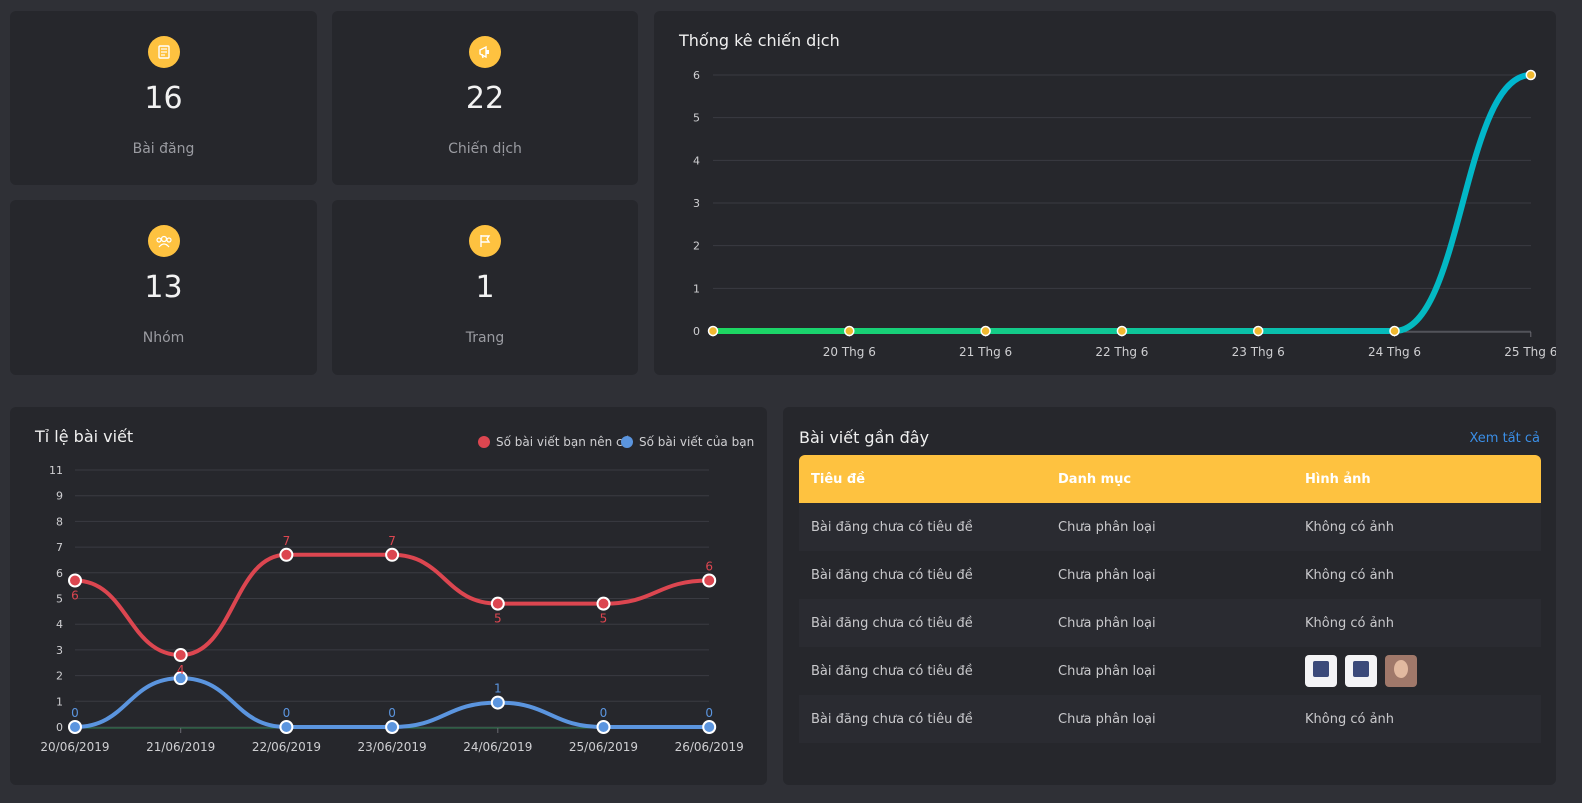 The image size is (1582, 803). I want to click on stat-value: 13, so click(163, 287).